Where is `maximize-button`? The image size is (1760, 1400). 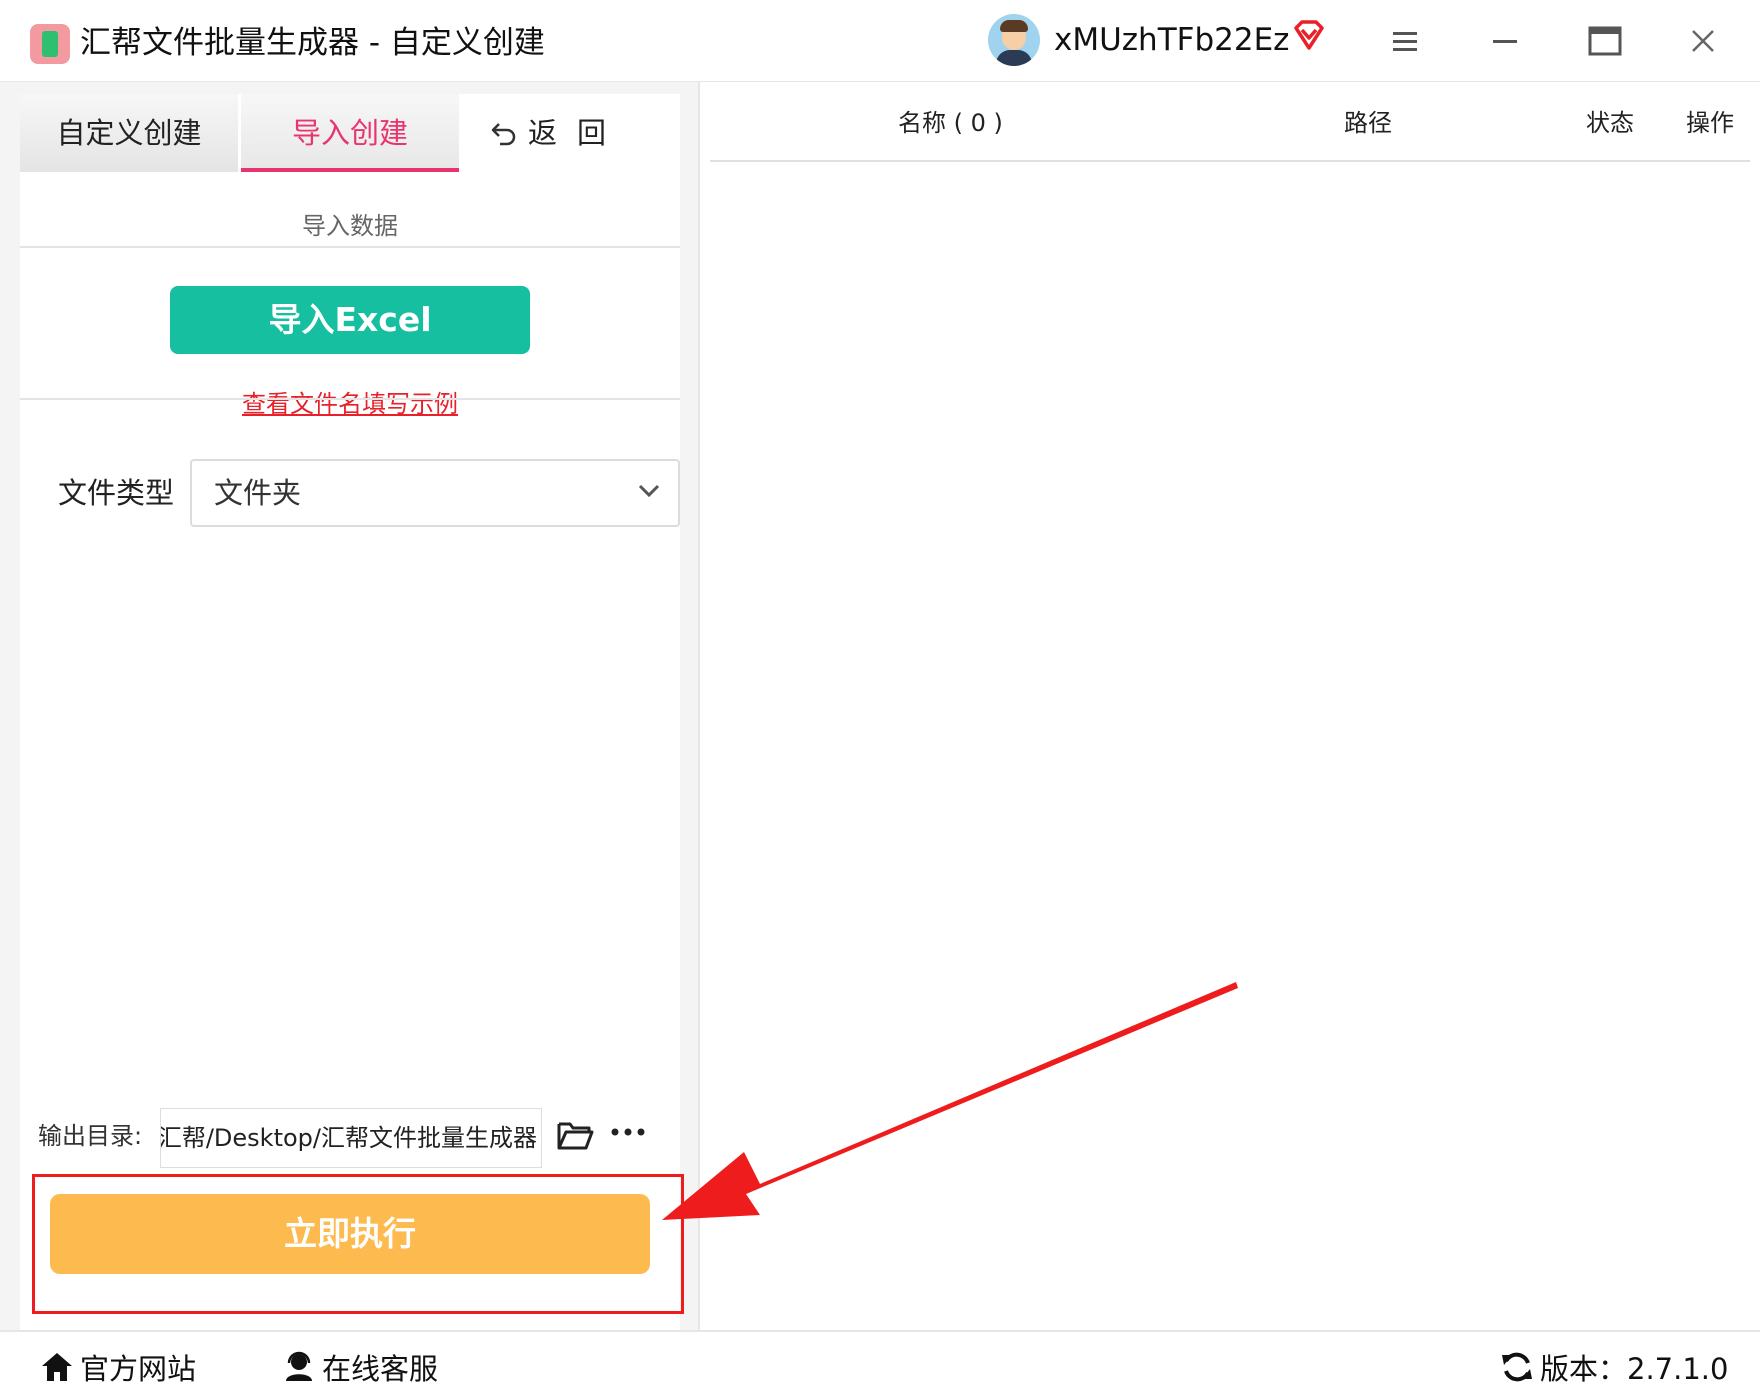
maximize-button is located at coordinates (1605, 41).